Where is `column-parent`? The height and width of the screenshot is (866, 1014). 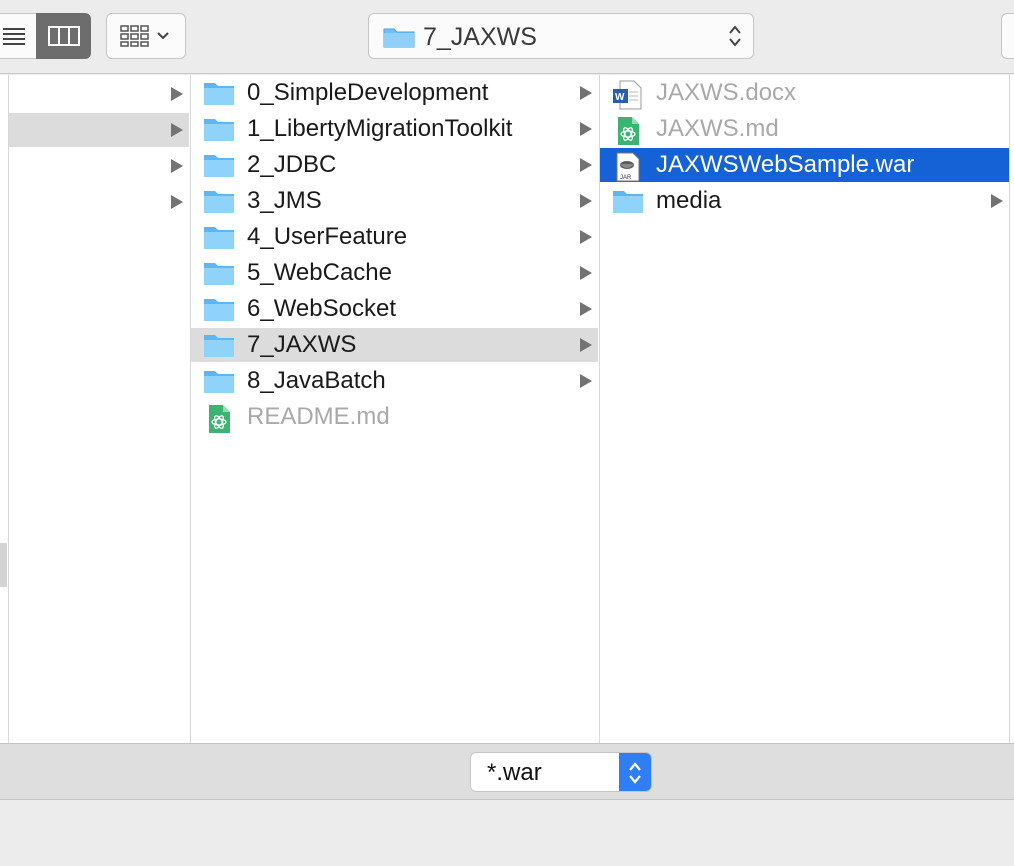 column-parent is located at coordinates (98, 409).